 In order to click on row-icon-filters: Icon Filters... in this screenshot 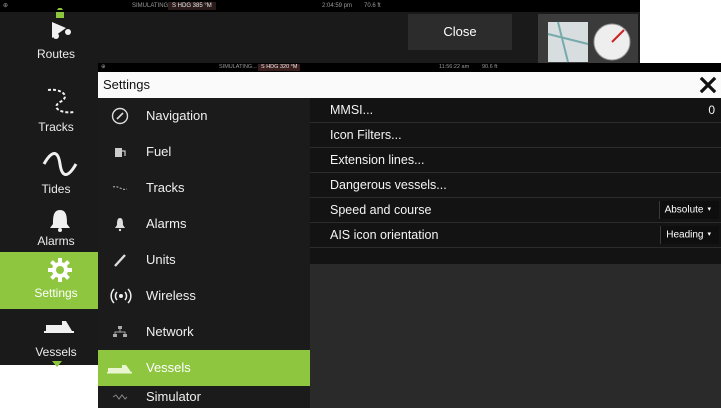, I will do `click(515, 135)`.